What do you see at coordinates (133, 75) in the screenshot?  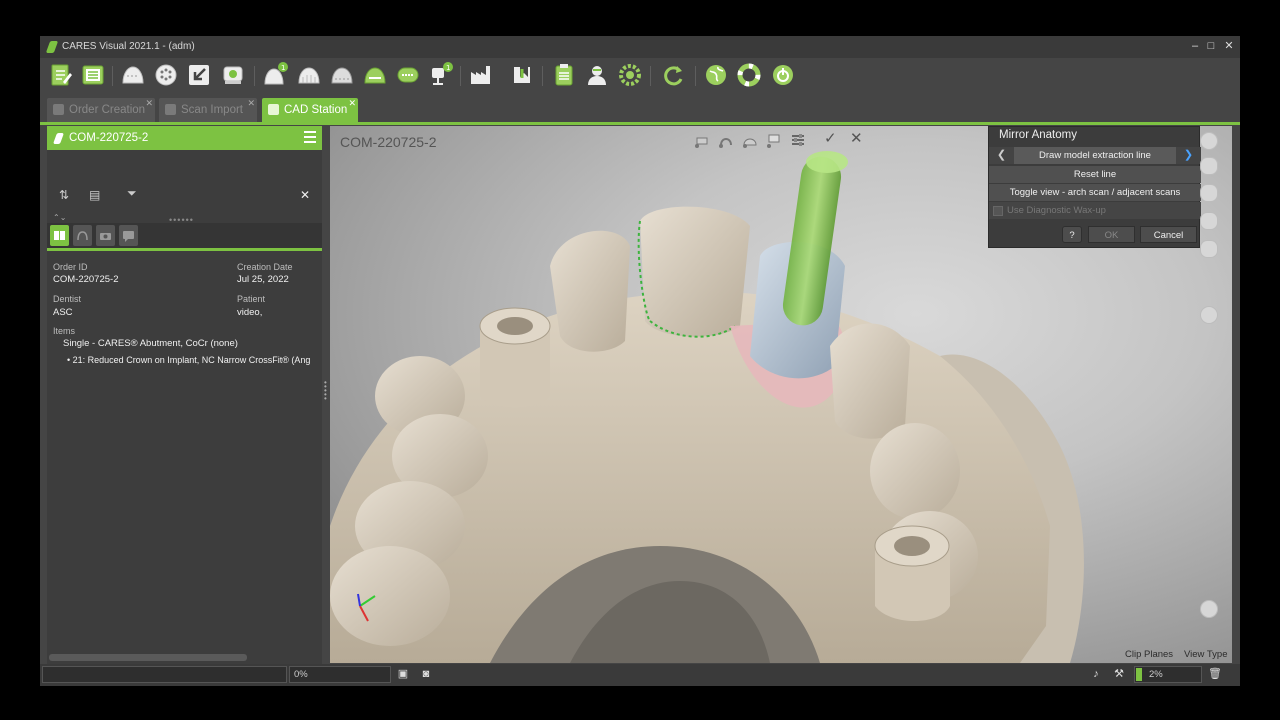 I see `scan-icon` at bounding box center [133, 75].